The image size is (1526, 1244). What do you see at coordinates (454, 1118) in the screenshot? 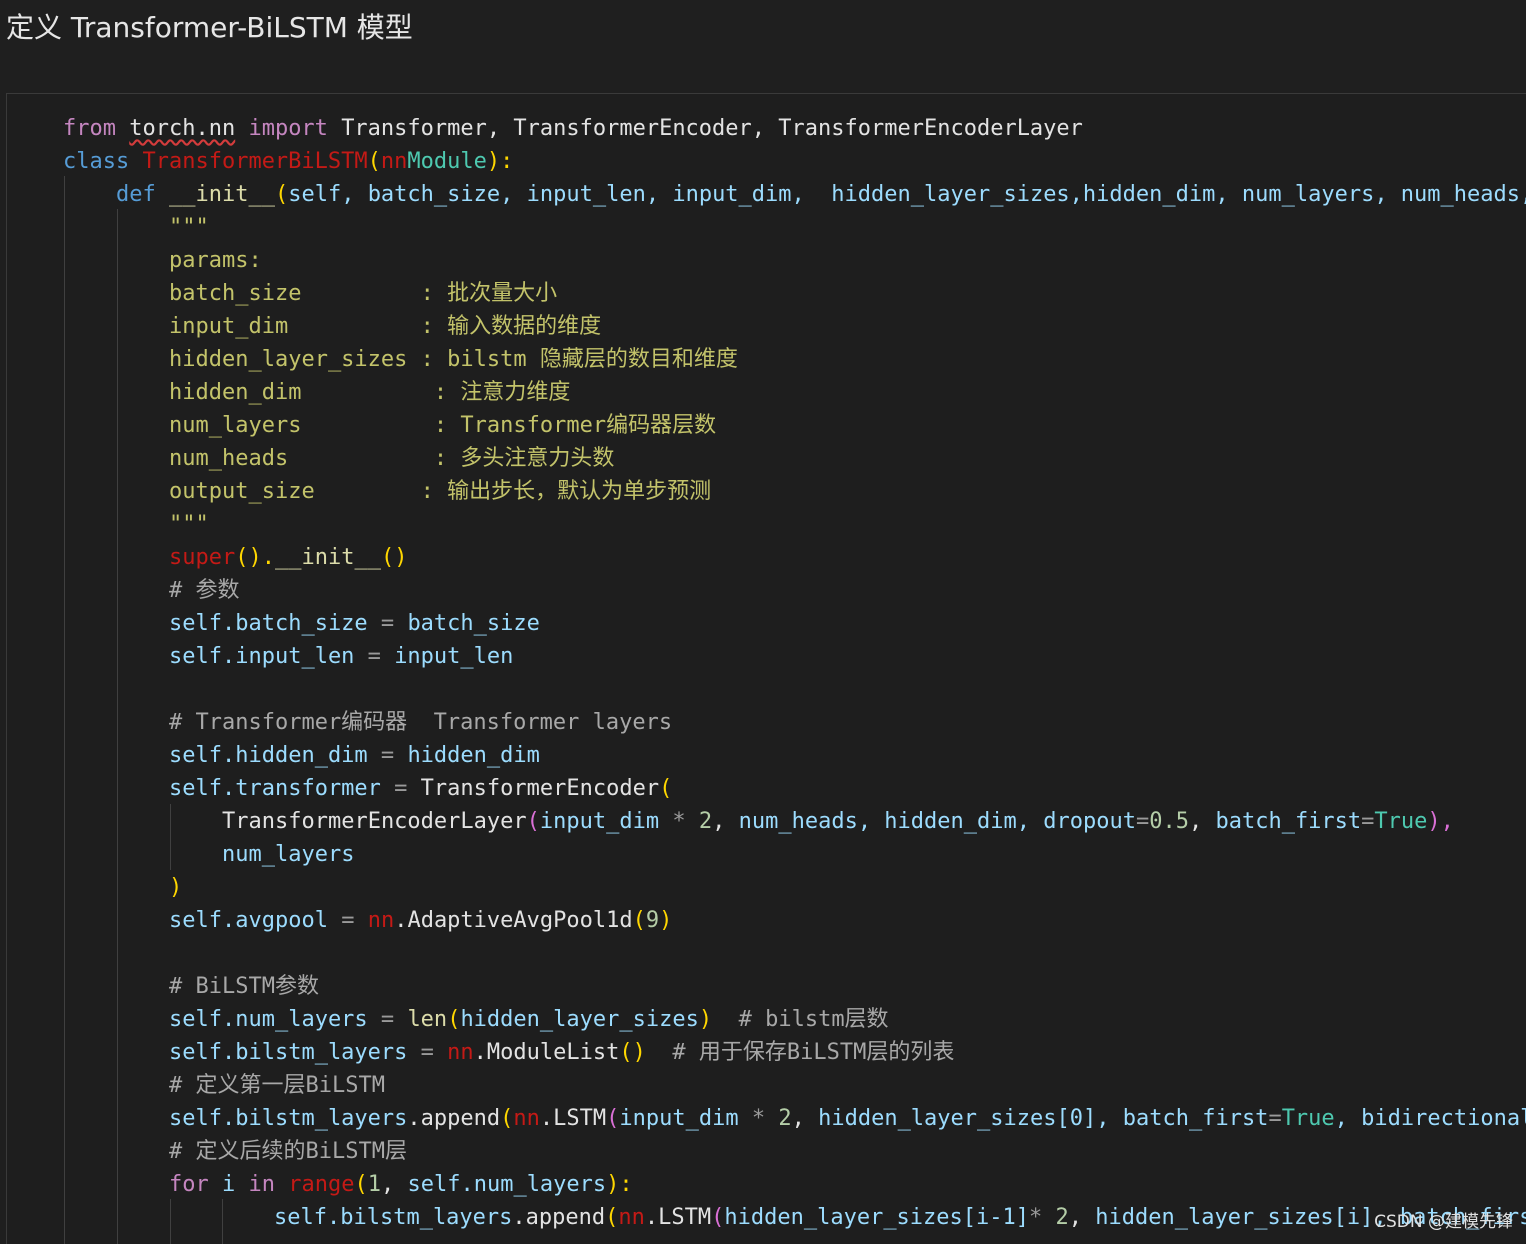
I see `method-call: .append` at bounding box center [454, 1118].